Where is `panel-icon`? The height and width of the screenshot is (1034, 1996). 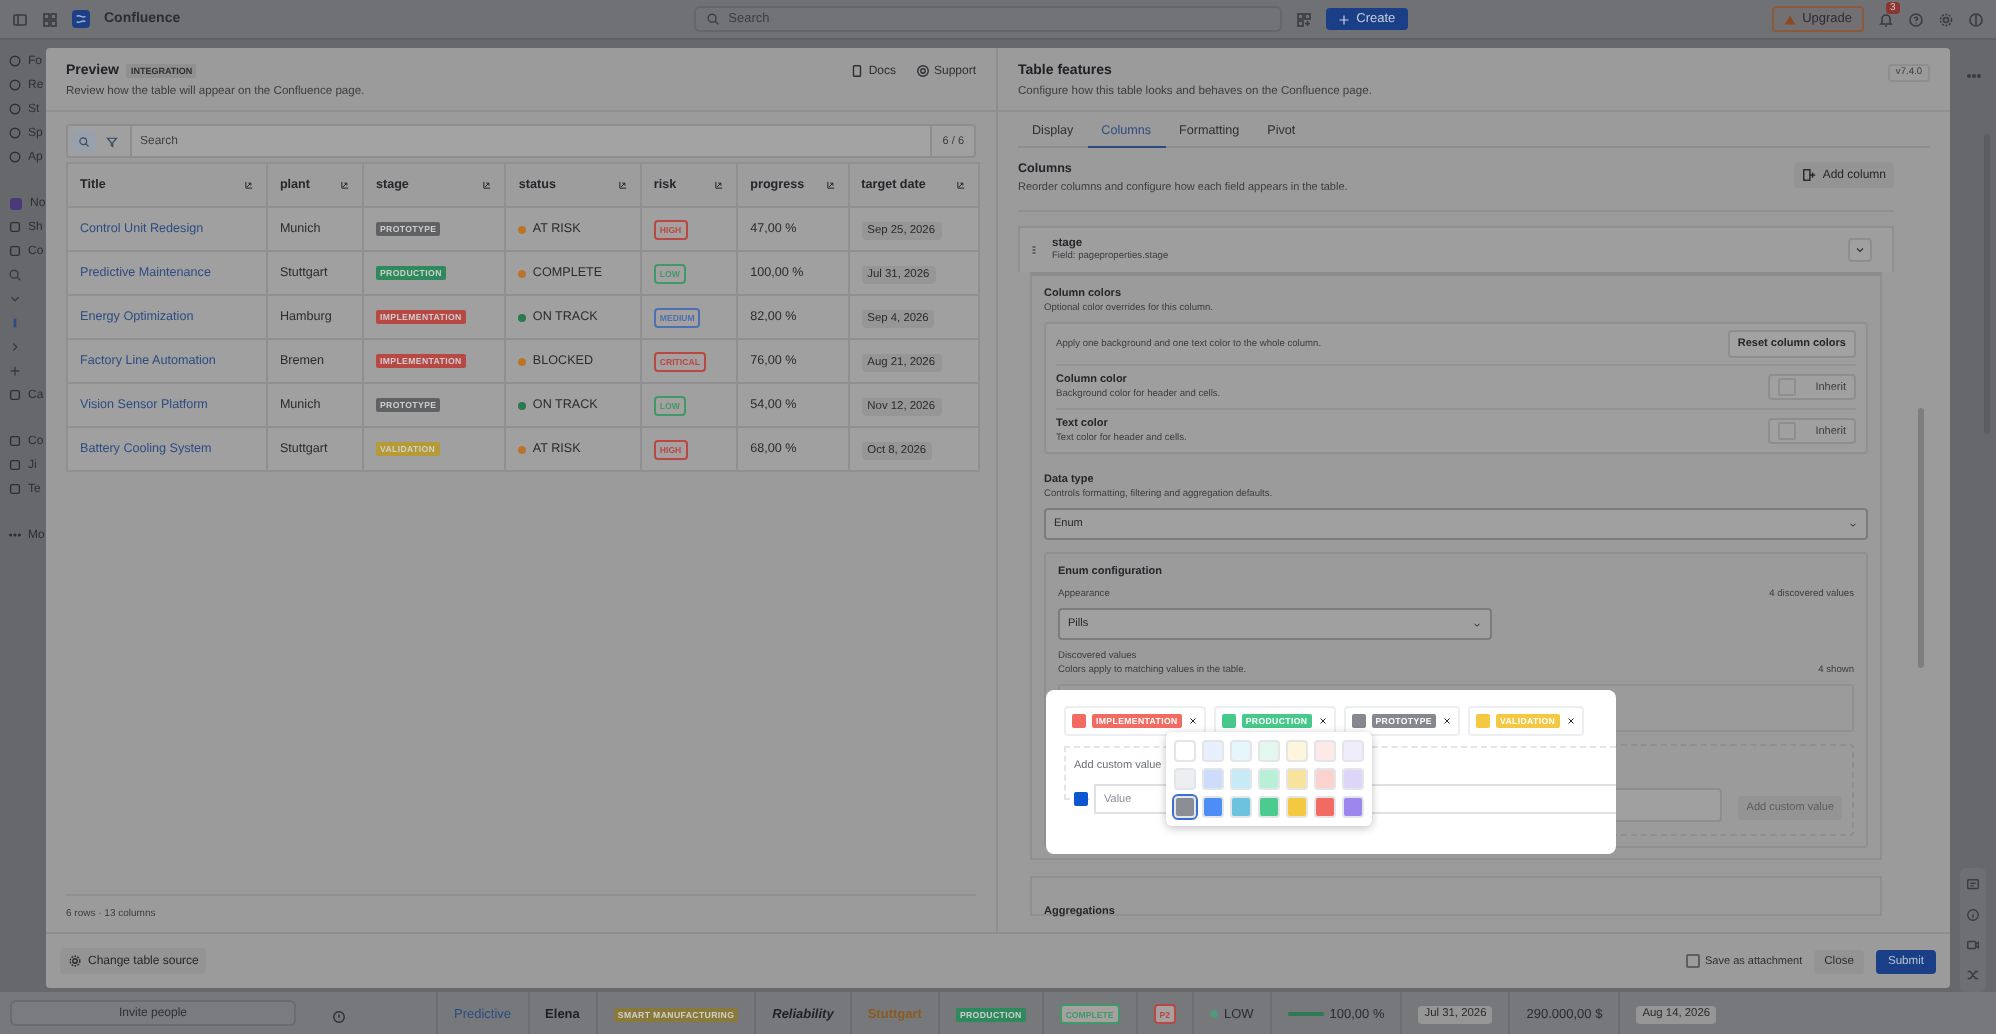 panel-icon is located at coordinates (1976, 19).